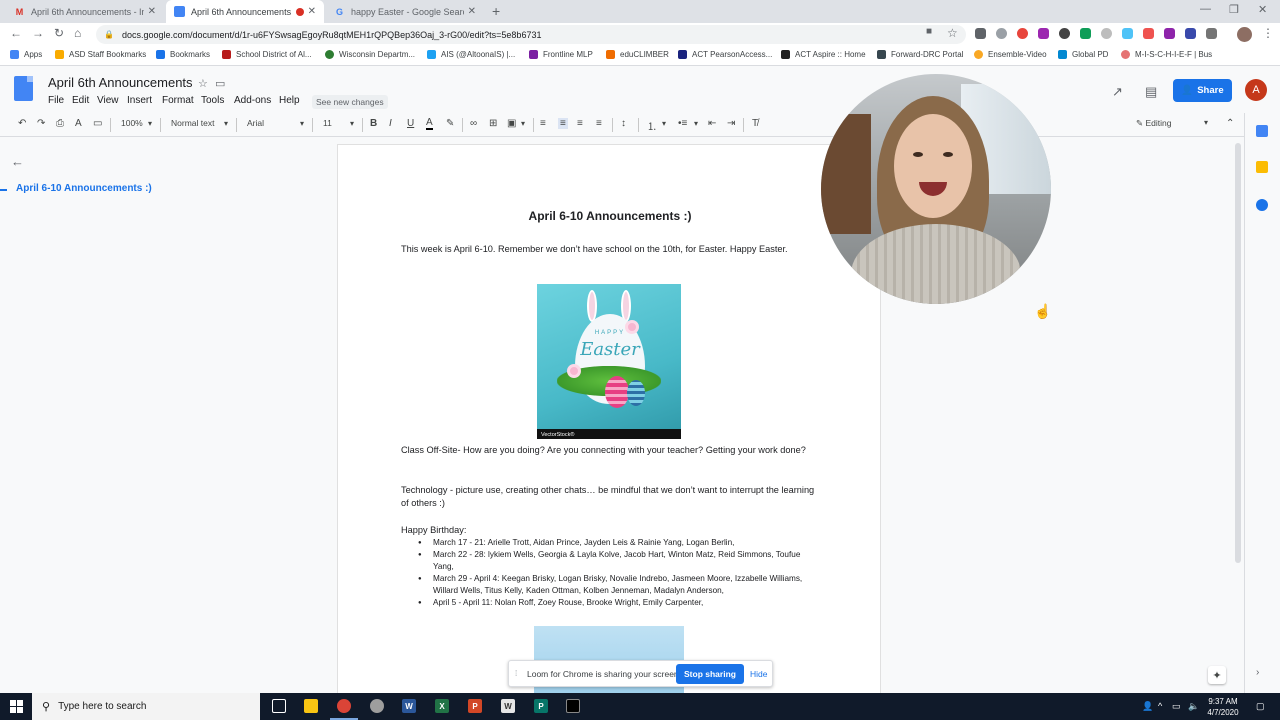 This screenshot has height=720, width=1280. I want to click on tab-gmail: M April 6th Announcements - Invit ✕, so click(85, 11).